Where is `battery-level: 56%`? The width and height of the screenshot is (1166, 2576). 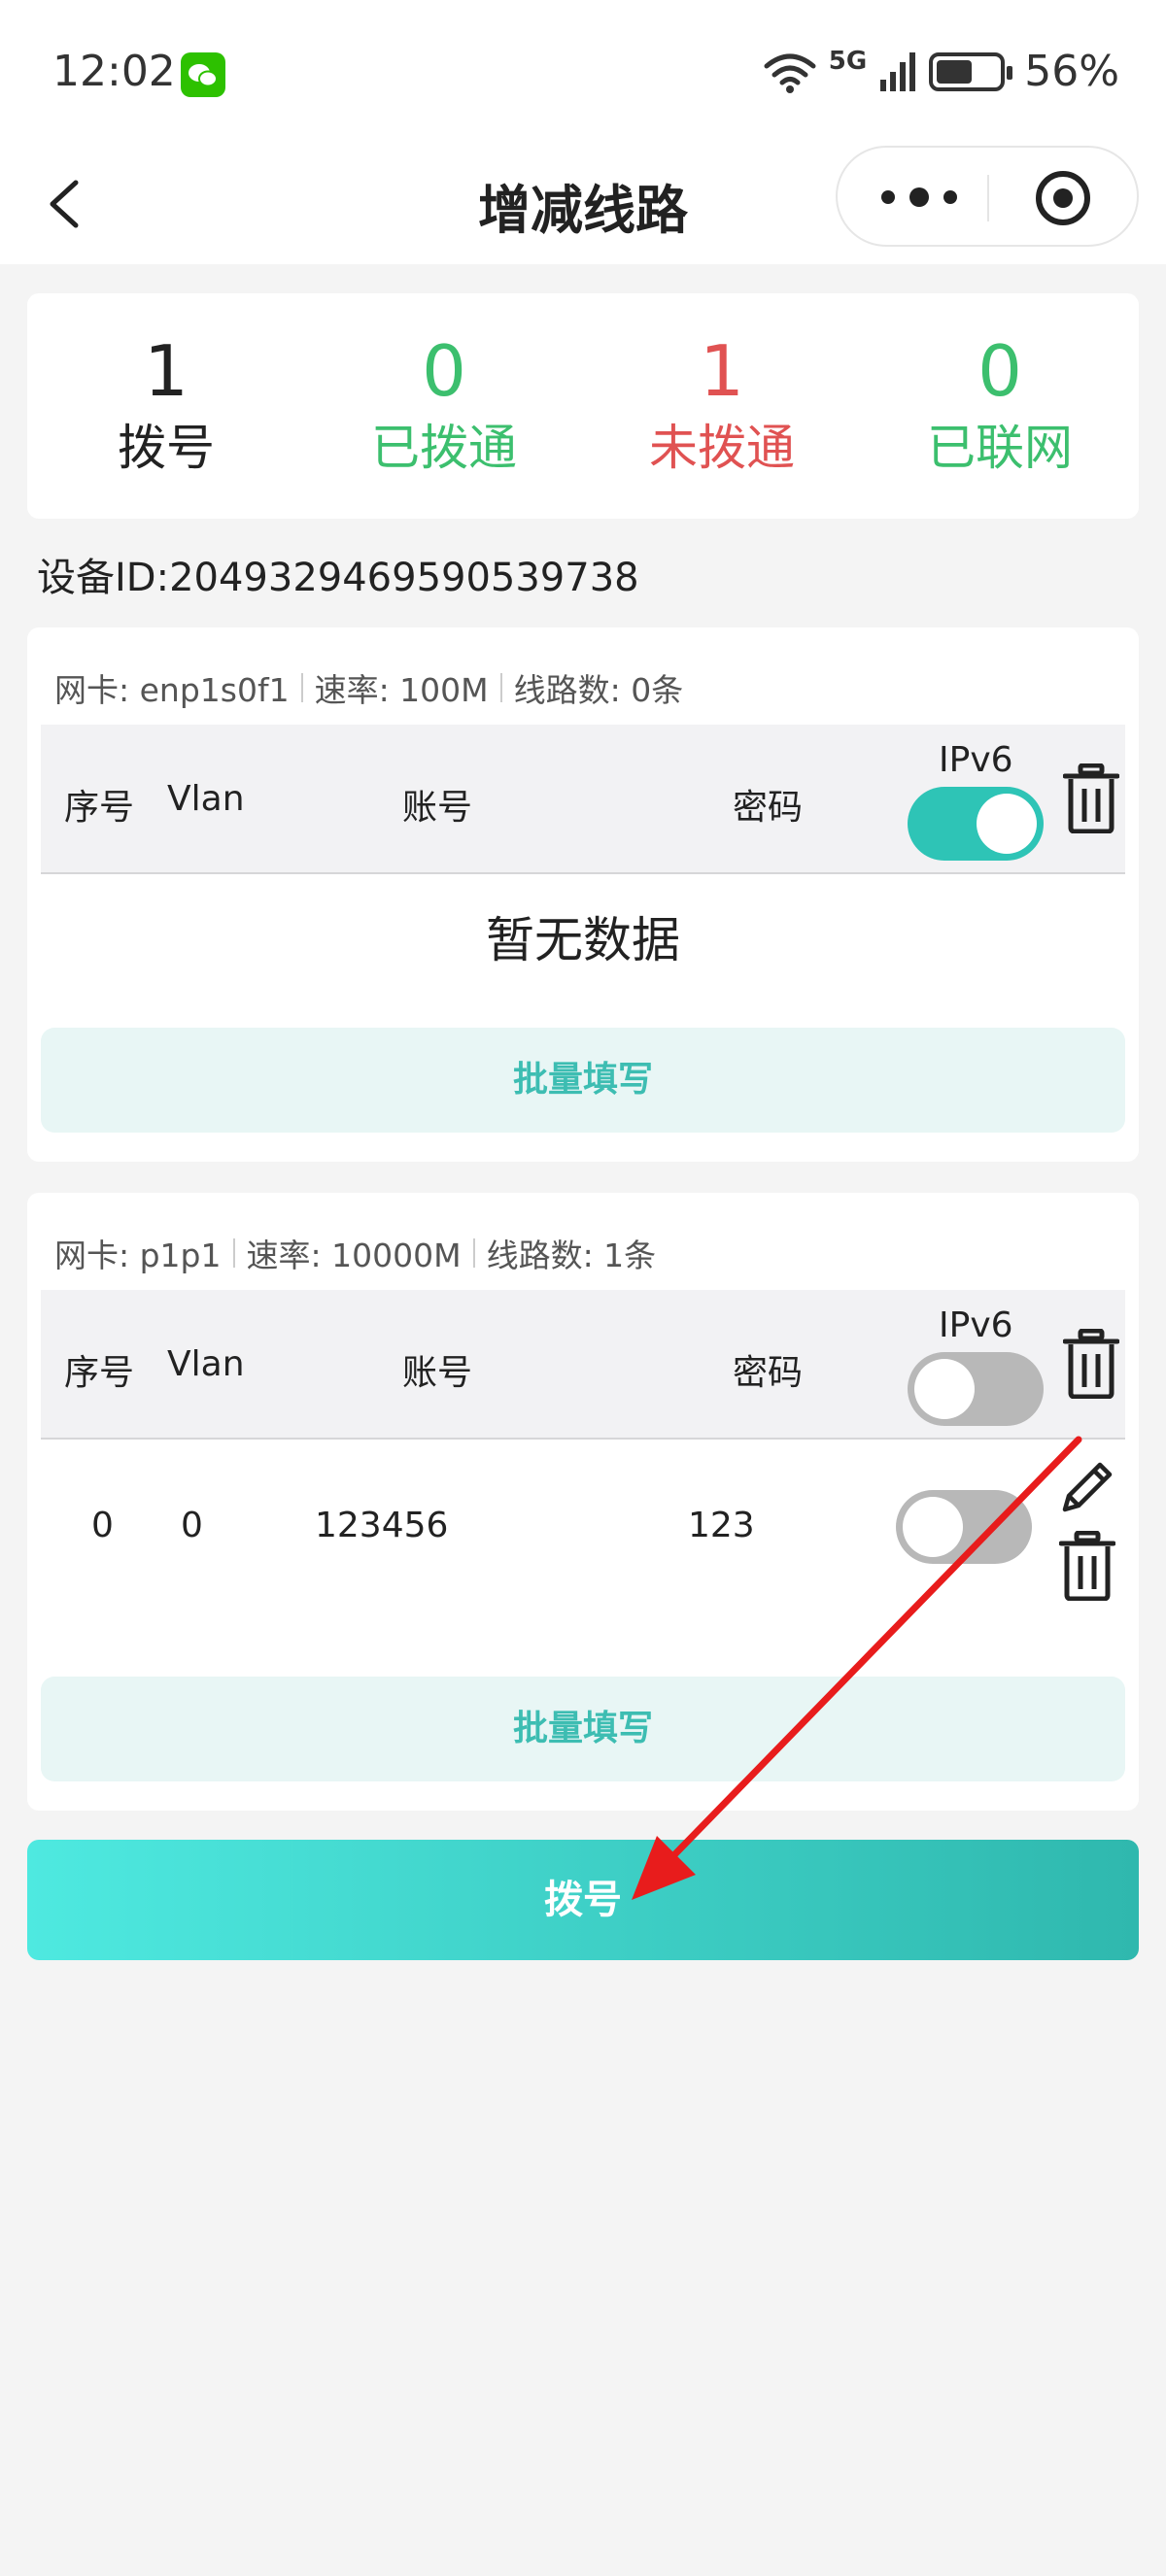
battery-level: 56% is located at coordinates (1071, 71).